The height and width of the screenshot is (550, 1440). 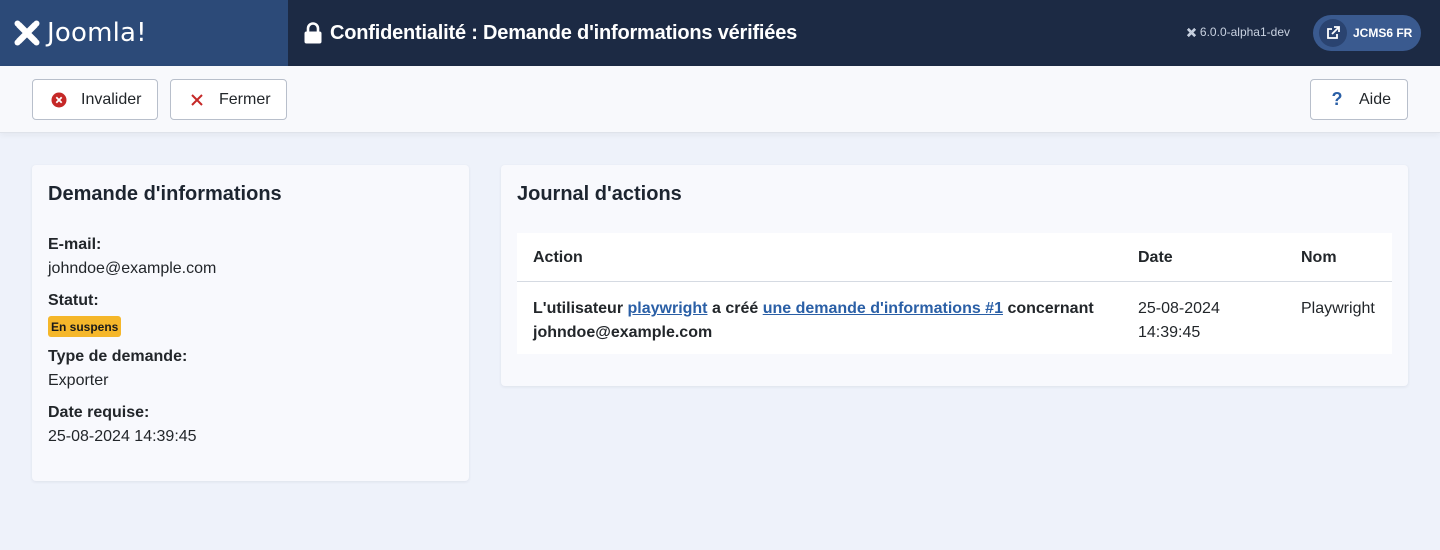 I want to click on date-cell: 25-08-2024 14:39:45, so click(x=1203, y=321).